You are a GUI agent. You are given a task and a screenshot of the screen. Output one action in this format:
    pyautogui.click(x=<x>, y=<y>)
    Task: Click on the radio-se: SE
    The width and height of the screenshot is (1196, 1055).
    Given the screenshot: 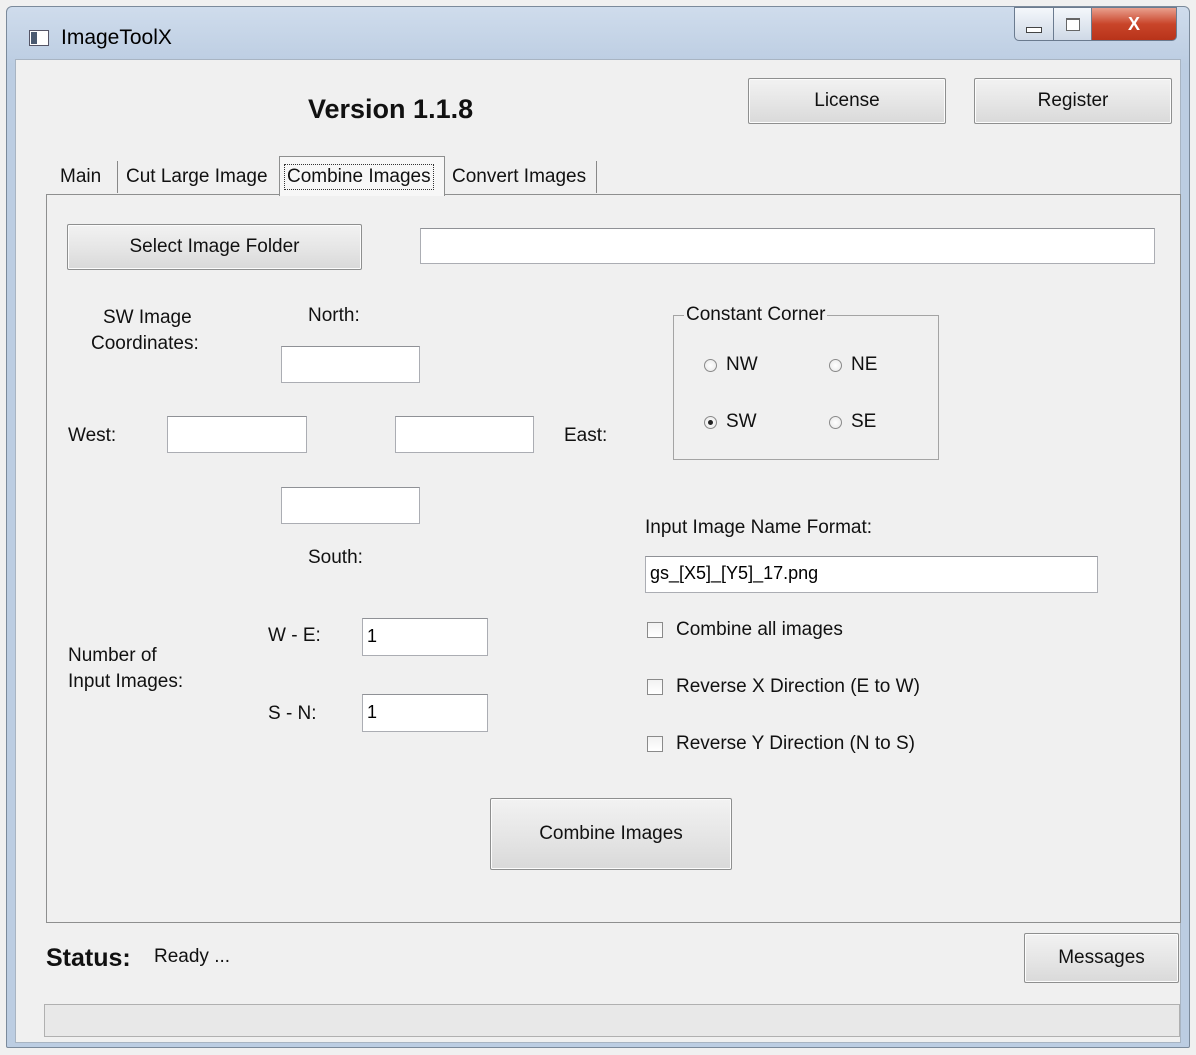 What is the action you would take?
    pyautogui.click(x=852, y=422)
    